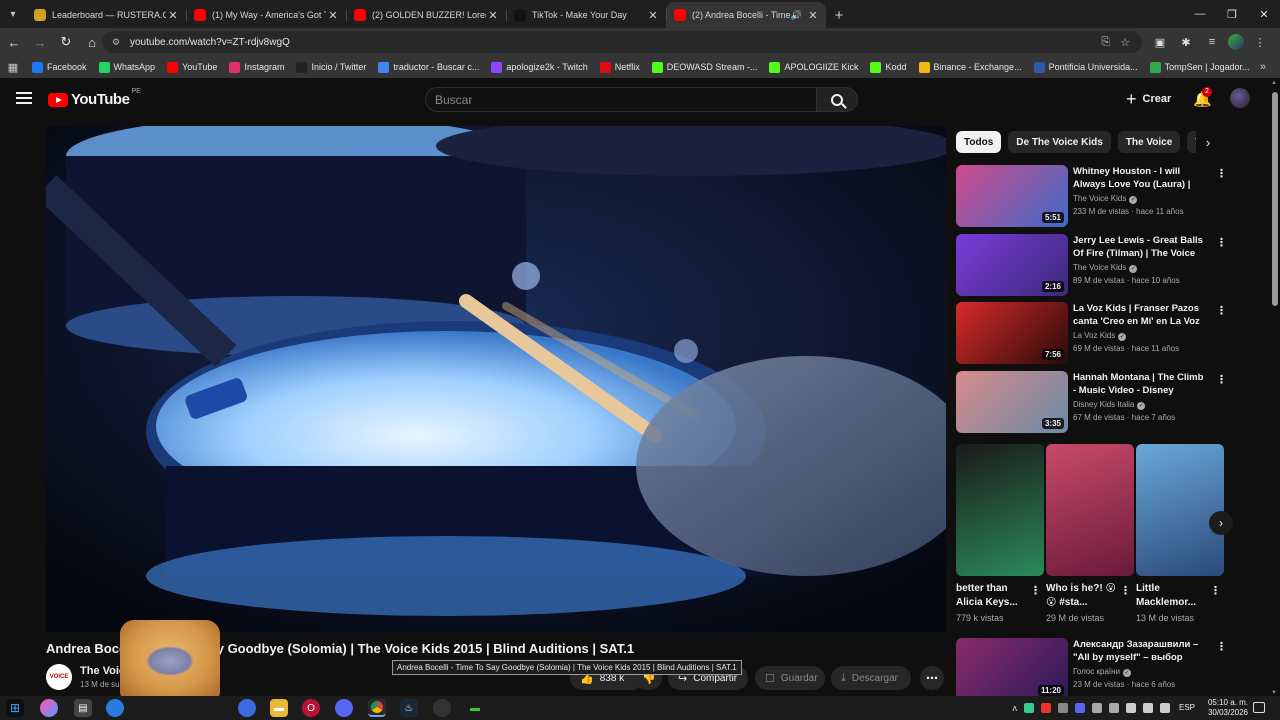 Image resolution: width=1280 pixels, height=720 pixels. What do you see at coordinates (1274, 83) in the screenshot?
I see `scroll-up-icon: ▲` at bounding box center [1274, 83].